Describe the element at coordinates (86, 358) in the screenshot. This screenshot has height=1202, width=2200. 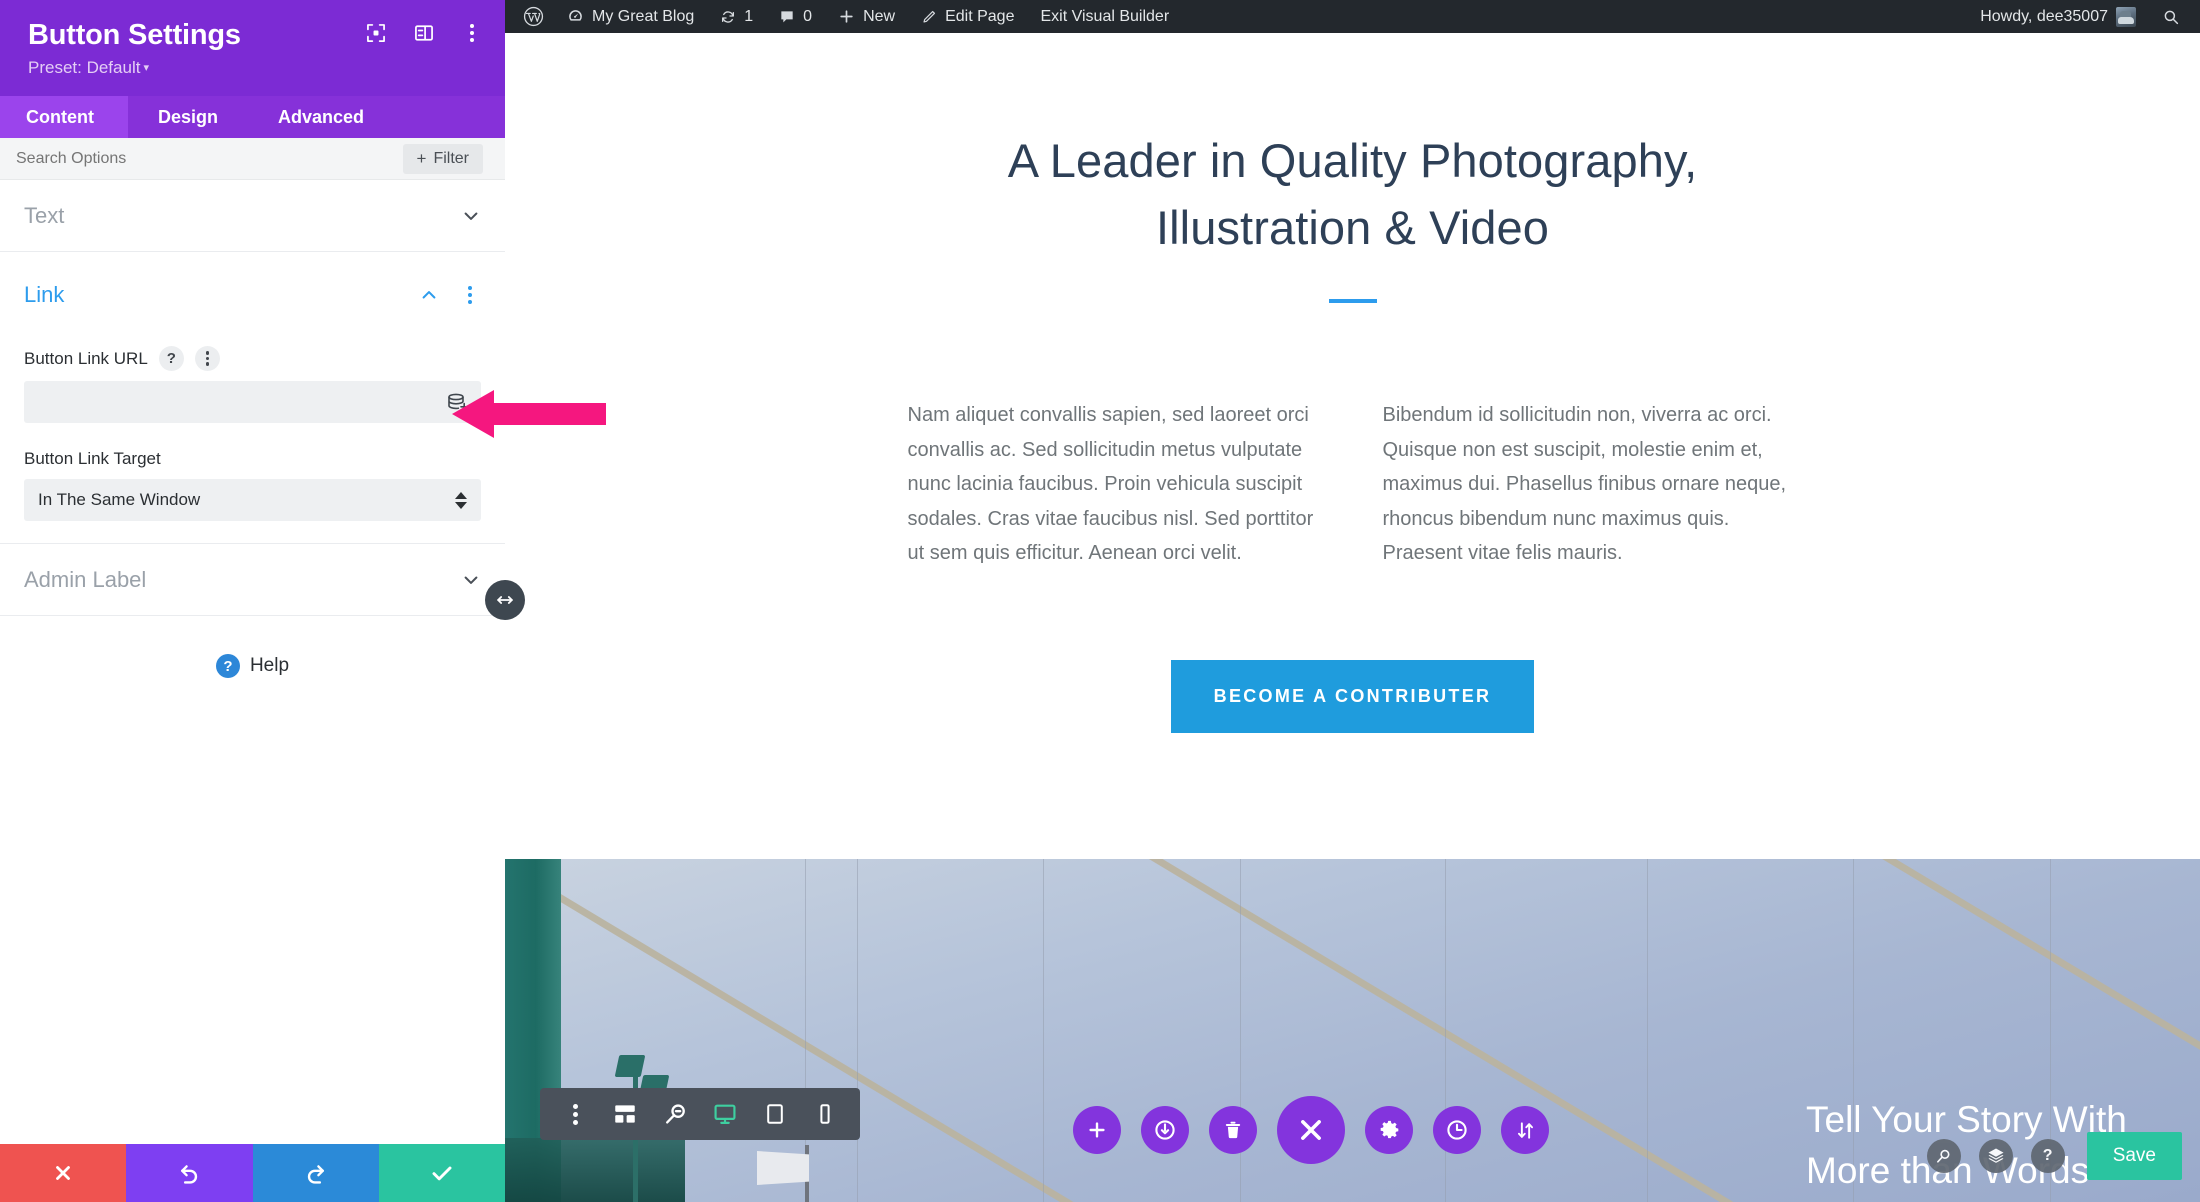
I see `button-link-url-label: Button Link URL` at that location.